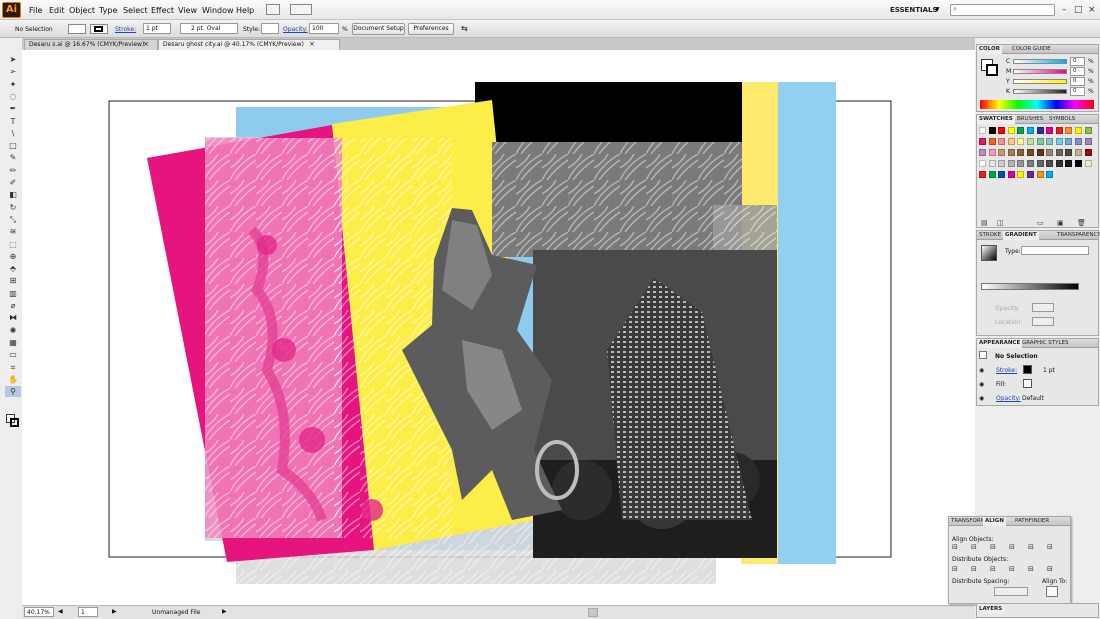  What do you see at coordinates (1027, 383) in the screenshot?
I see `appearance-fill-swatch` at bounding box center [1027, 383].